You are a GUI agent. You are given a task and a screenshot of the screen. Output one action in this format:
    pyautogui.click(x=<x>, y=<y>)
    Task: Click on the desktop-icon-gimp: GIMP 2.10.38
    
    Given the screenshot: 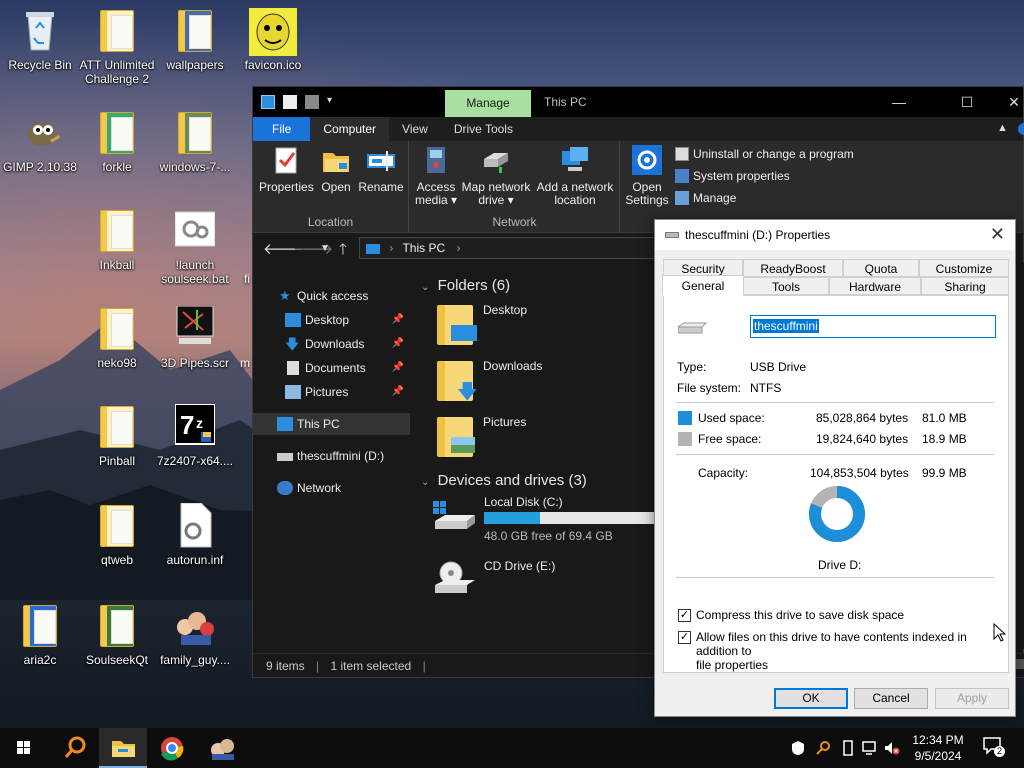 What is the action you would take?
    pyautogui.click(x=40, y=142)
    